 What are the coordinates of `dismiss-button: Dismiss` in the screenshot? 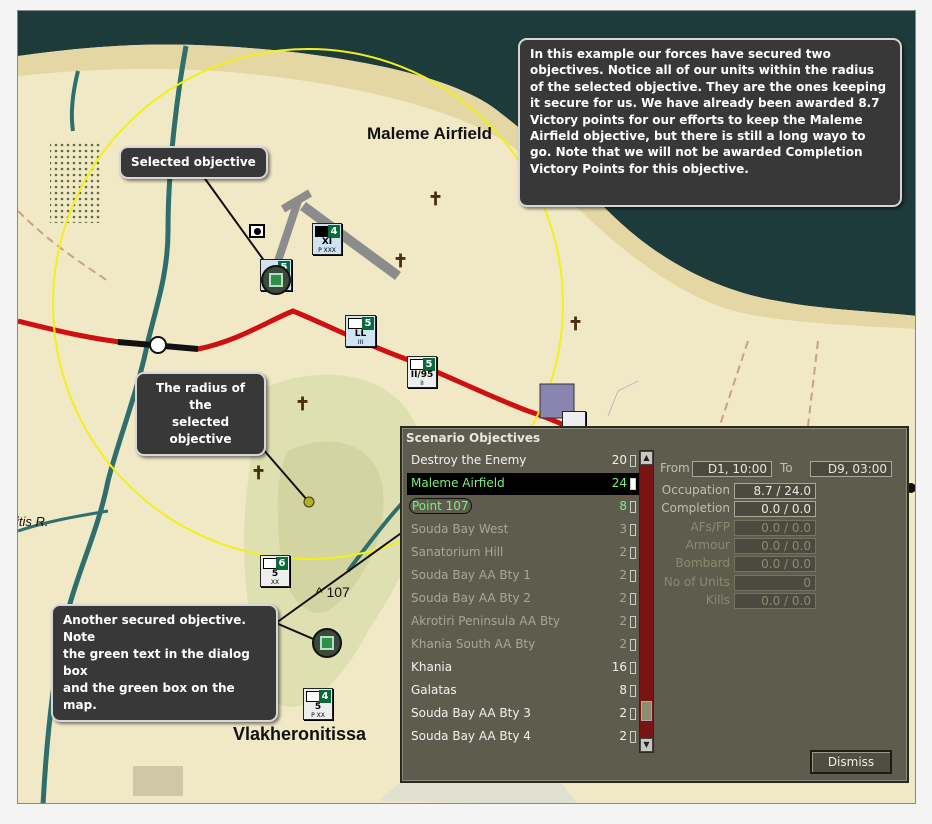 It's located at (851, 762).